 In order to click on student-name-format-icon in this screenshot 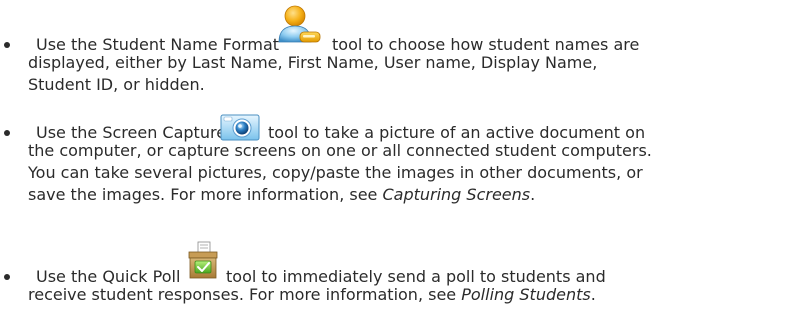, I will do `click(299, 26)`.